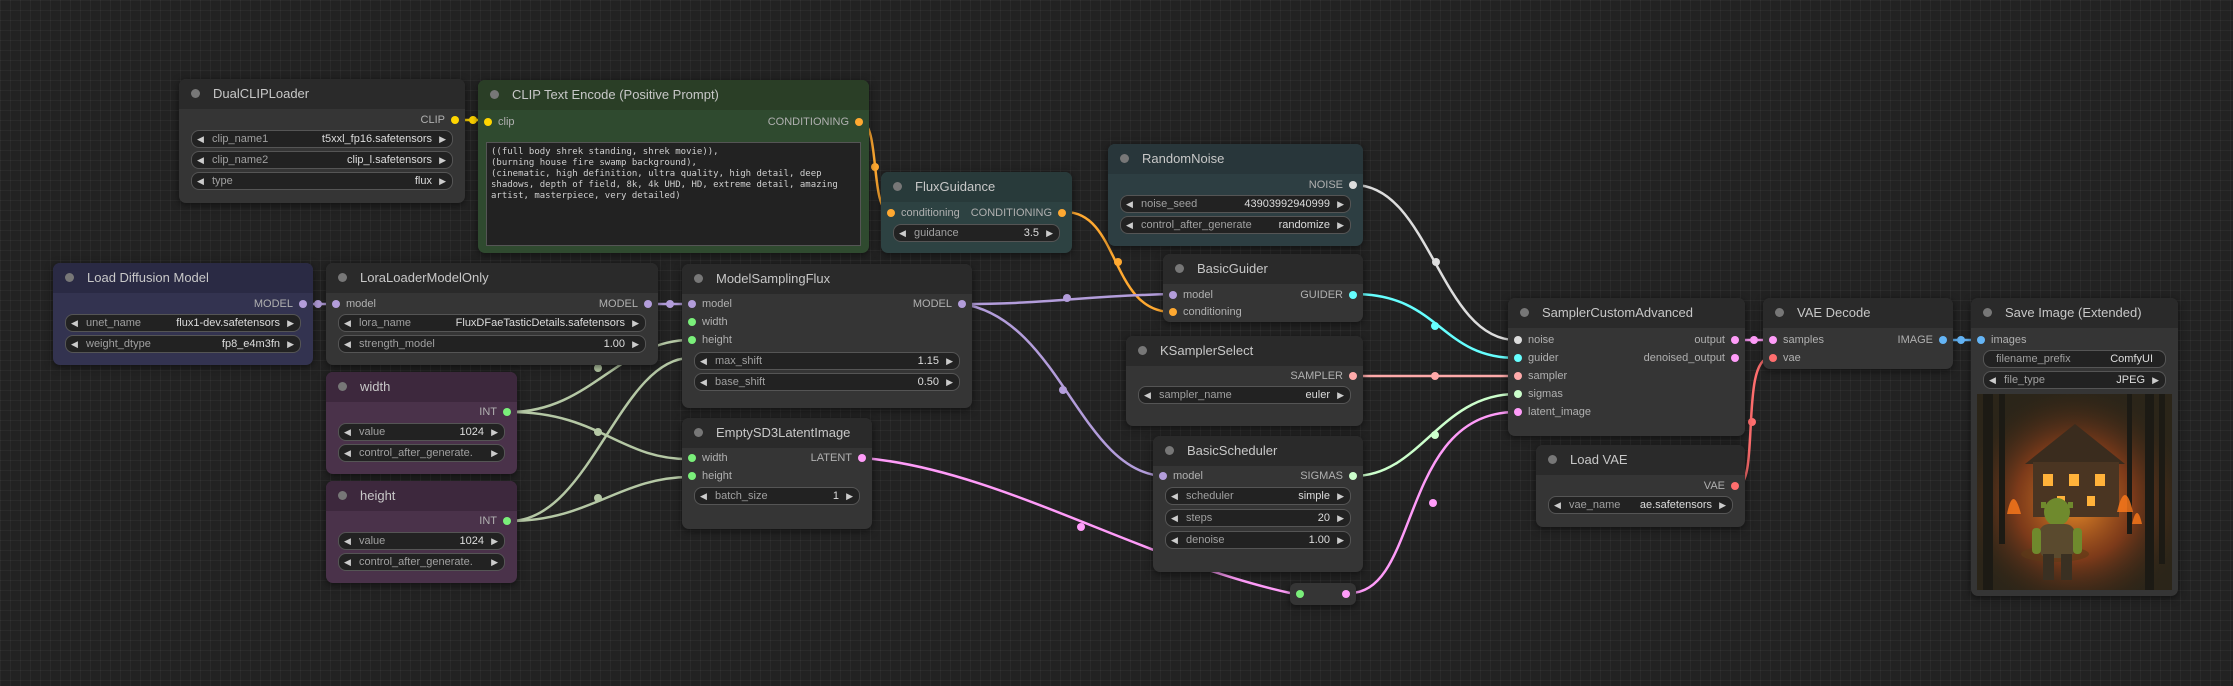  I want to click on noise-socket, so click(1518, 340).